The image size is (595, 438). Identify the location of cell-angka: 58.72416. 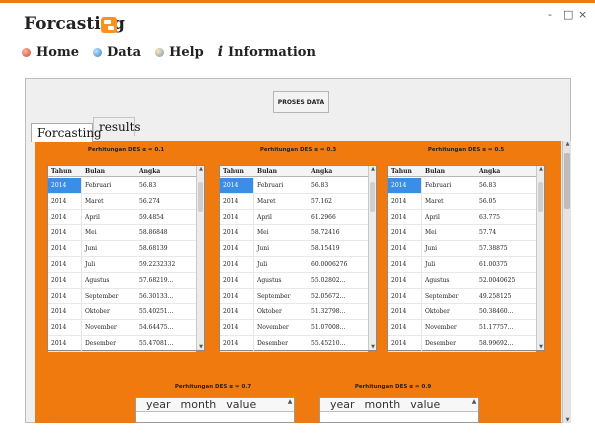
(325, 233).